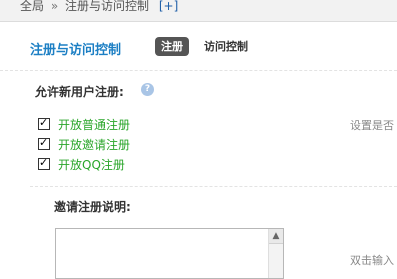  Describe the element at coordinates (226, 46) in the screenshot. I see `tab-access-control: 访问控制` at that location.